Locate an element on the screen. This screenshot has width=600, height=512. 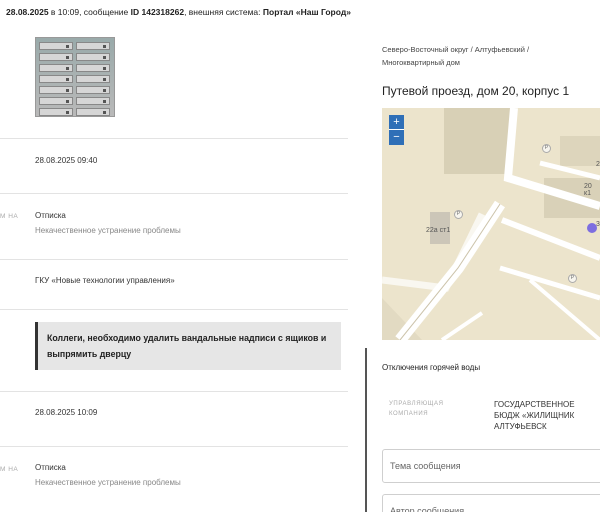
hot-water-outage-title: Отключения горячей воды is located at coordinates (431, 367).